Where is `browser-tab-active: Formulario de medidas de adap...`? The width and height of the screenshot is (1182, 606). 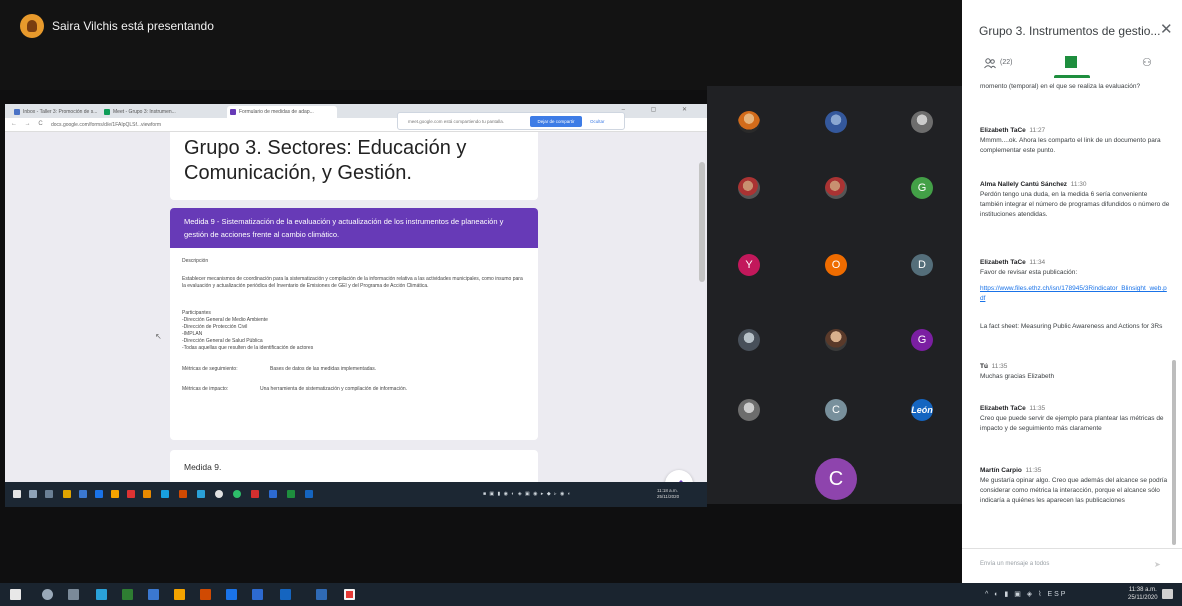
browser-tab-active: Formulario de medidas de adap... is located at coordinates (282, 112).